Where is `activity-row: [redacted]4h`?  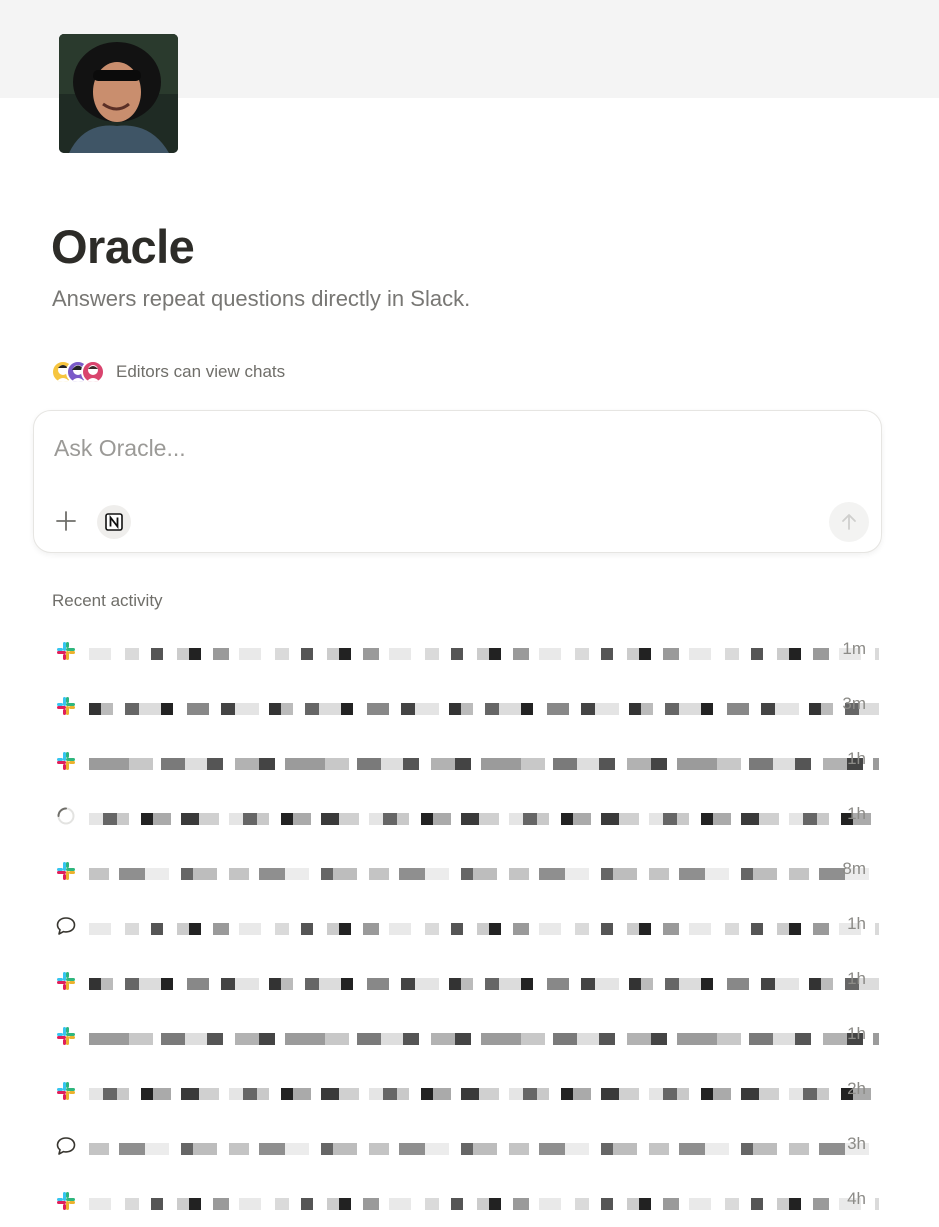 activity-row: [redacted]4h is located at coordinates (465, 1199).